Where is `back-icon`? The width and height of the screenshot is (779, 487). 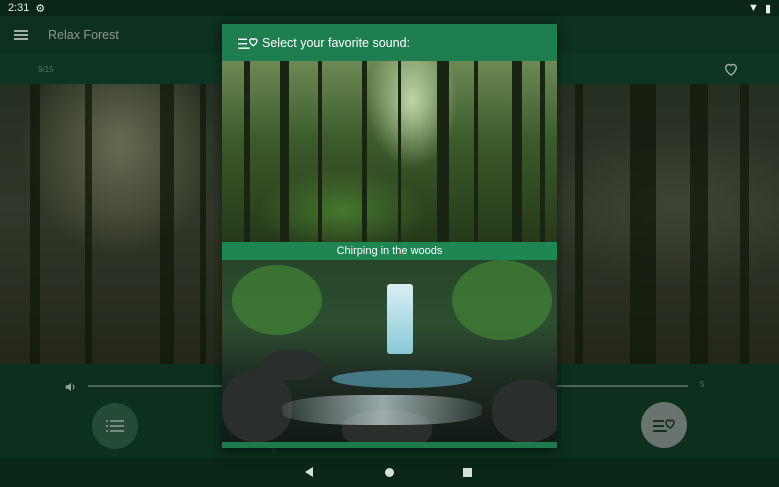 back-icon is located at coordinates (309, 472).